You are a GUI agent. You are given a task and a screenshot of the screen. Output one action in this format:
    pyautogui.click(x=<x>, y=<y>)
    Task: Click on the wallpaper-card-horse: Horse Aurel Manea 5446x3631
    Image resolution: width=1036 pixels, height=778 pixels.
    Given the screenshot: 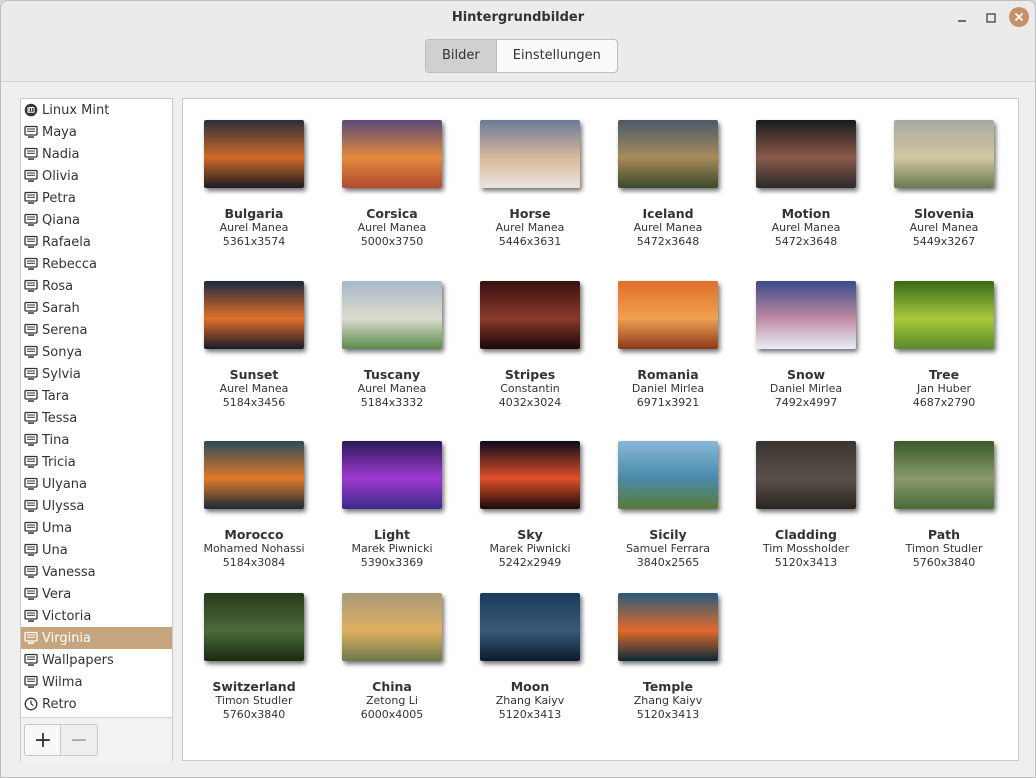 What is the action you would take?
    pyautogui.click(x=530, y=184)
    